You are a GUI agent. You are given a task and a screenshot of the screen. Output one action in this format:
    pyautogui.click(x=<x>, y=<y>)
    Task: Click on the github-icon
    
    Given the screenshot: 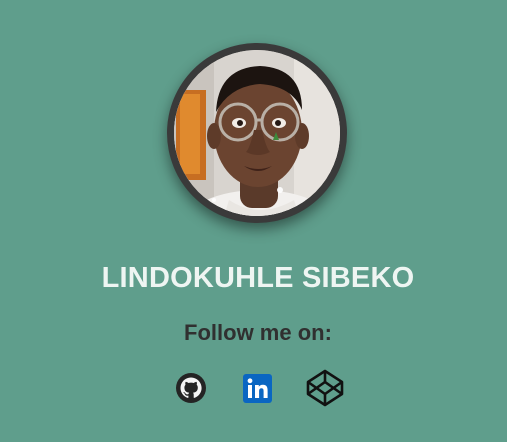 What is the action you would take?
    pyautogui.click(x=191, y=388)
    